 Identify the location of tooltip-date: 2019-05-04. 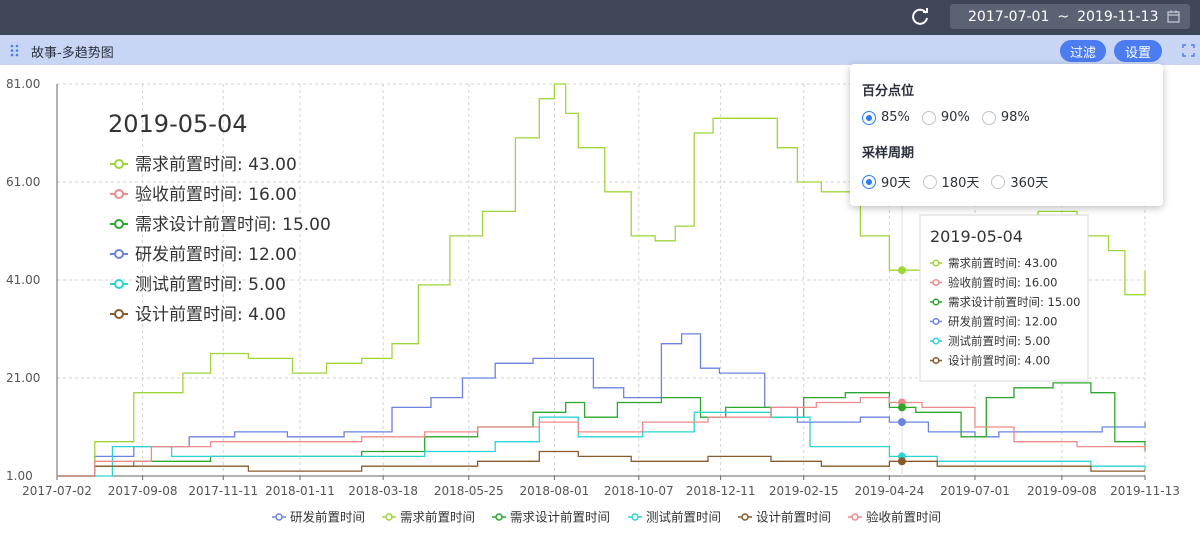
(976, 236).